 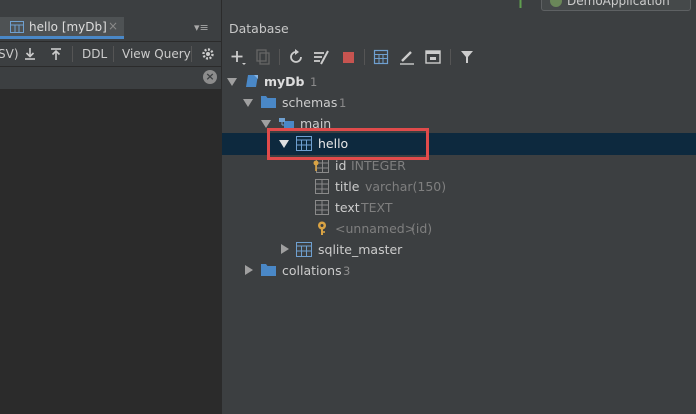 What do you see at coordinates (312, 270) in the screenshot?
I see `node-label: collations` at bounding box center [312, 270].